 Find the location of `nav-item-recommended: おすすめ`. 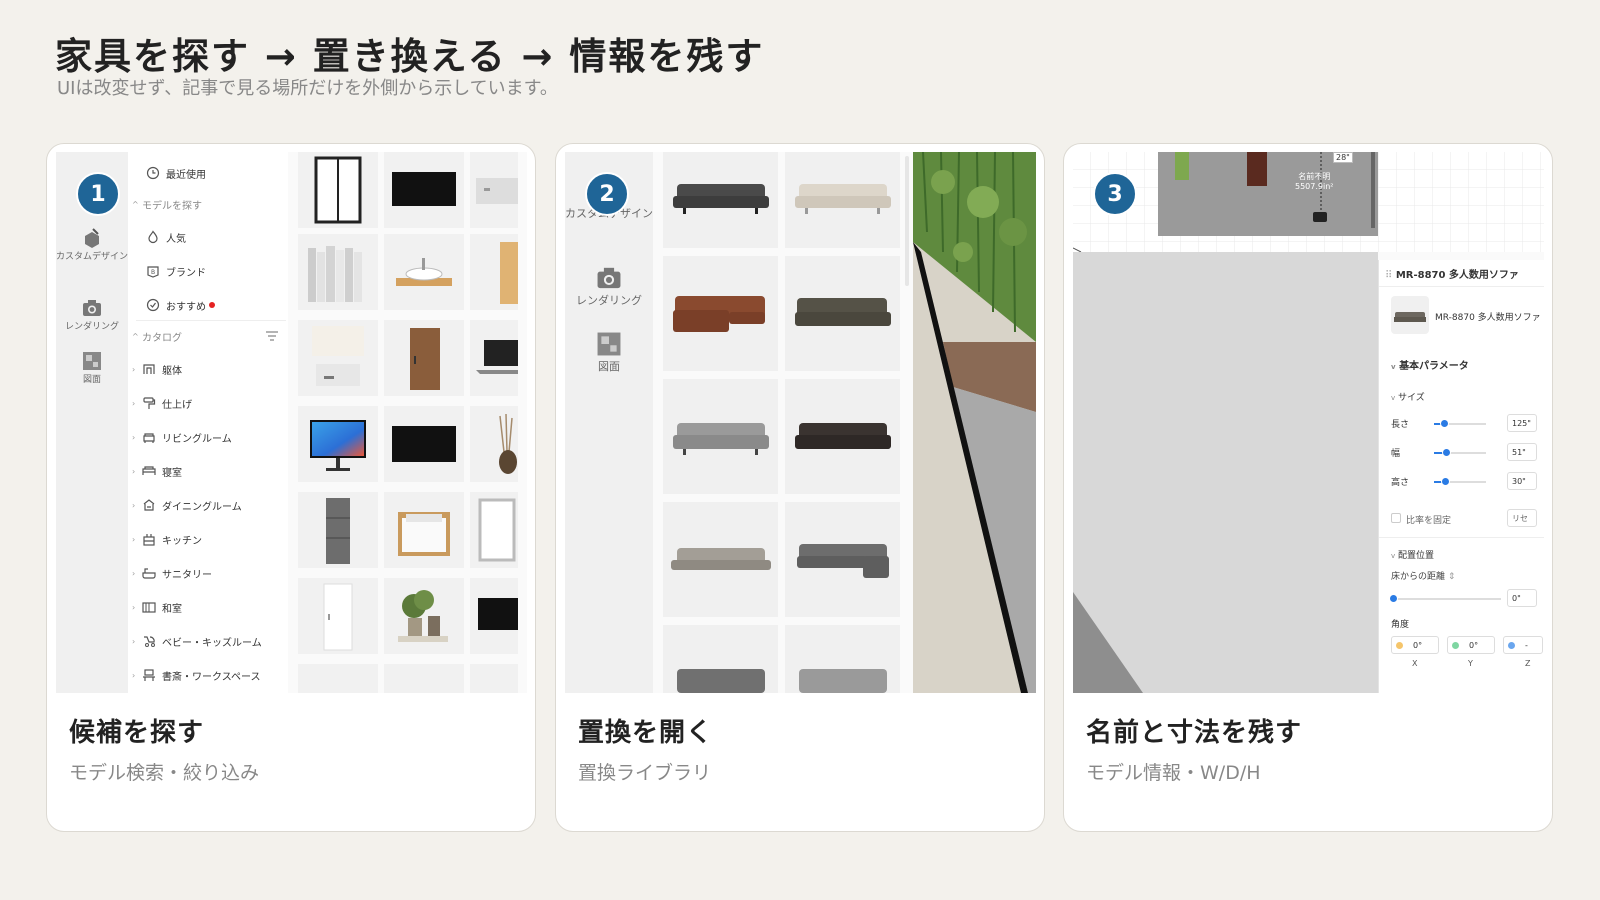

nav-item-recommended: おすすめ is located at coordinates (226, 305).